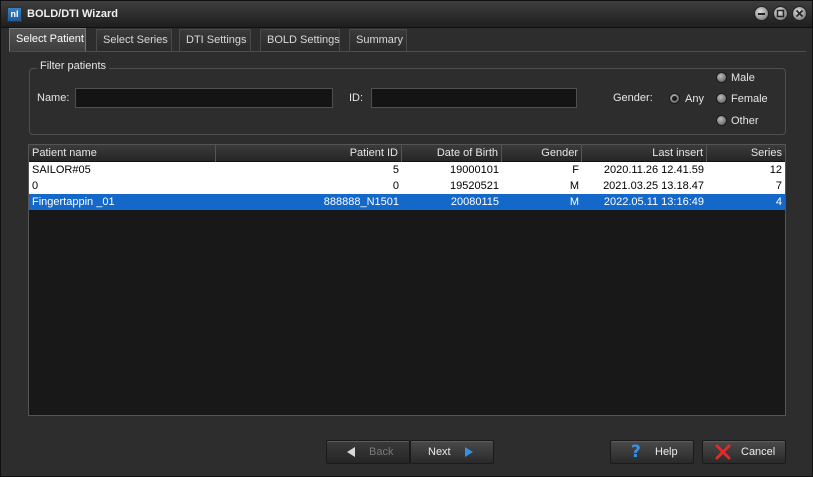  What do you see at coordinates (474, 170) in the screenshot?
I see `cell-date-of-birth: 19000101` at bounding box center [474, 170].